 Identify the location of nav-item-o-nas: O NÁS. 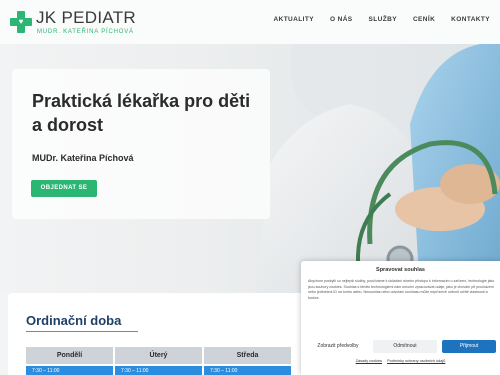
(341, 19).